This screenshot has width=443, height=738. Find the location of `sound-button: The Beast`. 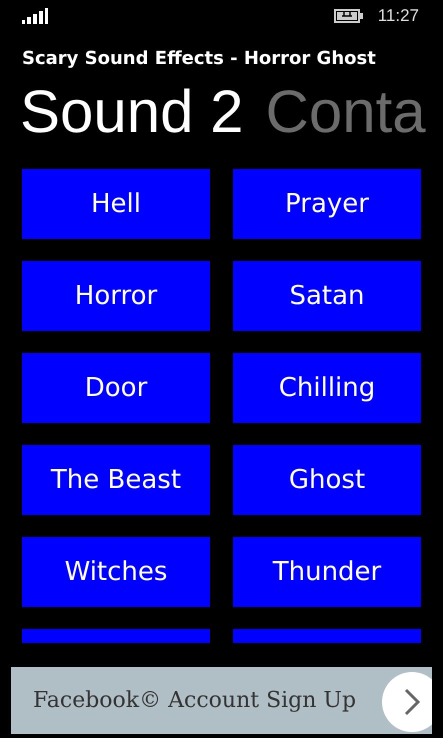

sound-button: The Beast is located at coordinates (116, 480).